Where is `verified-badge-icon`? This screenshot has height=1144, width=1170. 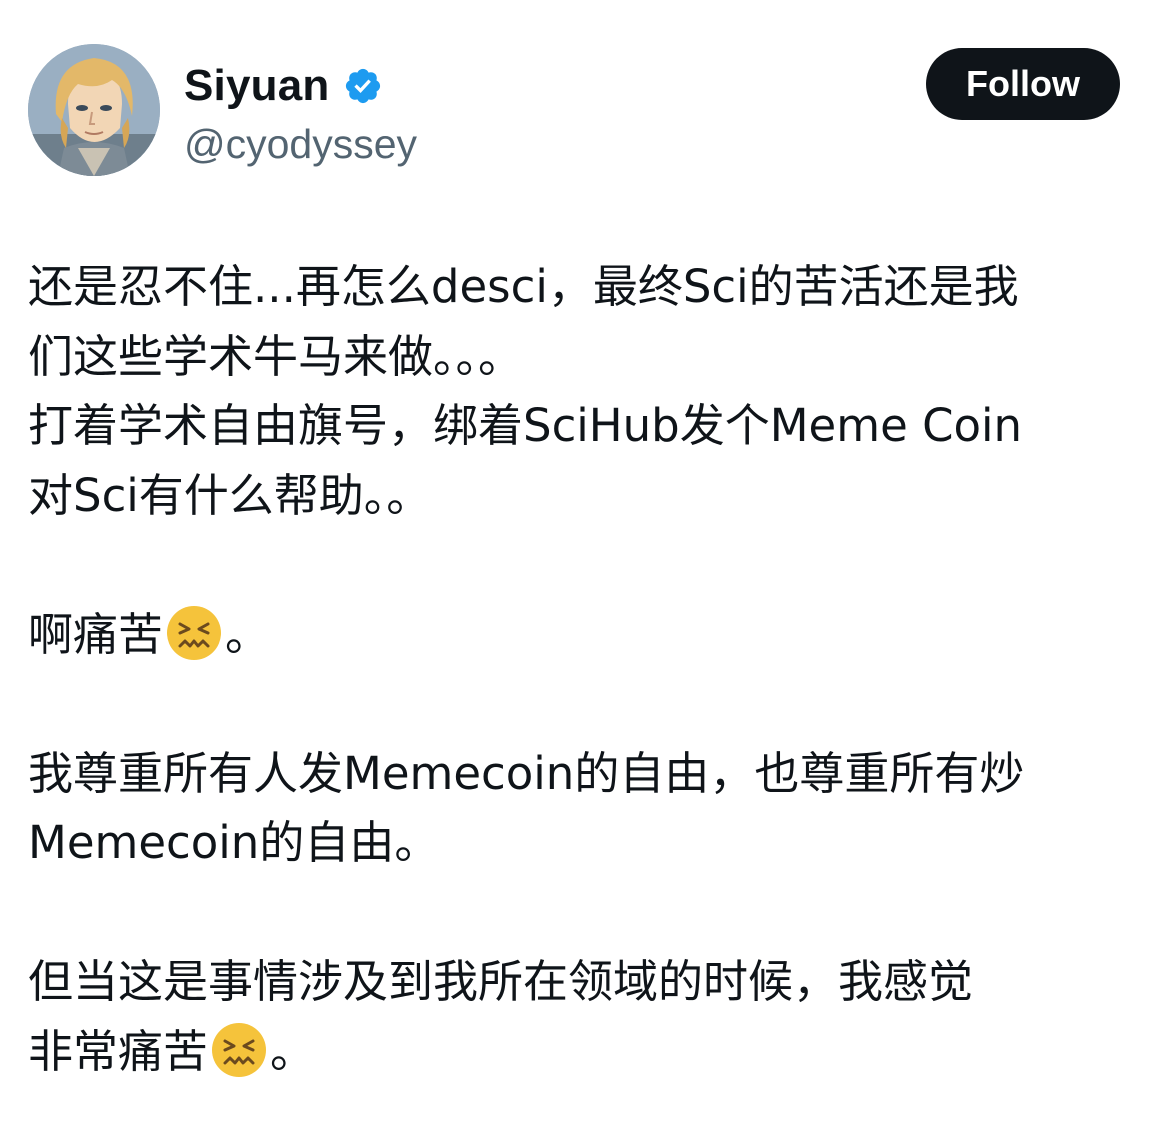
verified-badge-icon is located at coordinates (363, 86).